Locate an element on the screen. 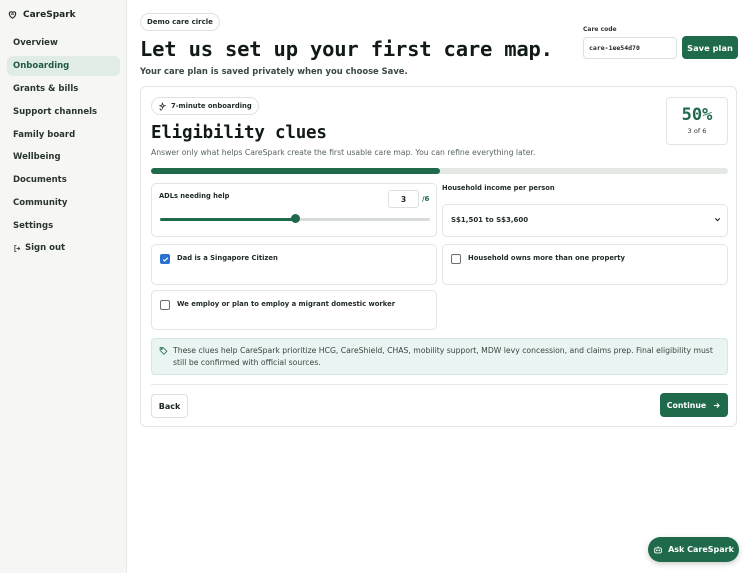  onboarding-duration-badge: 7-minute onboarding is located at coordinates (205, 106).